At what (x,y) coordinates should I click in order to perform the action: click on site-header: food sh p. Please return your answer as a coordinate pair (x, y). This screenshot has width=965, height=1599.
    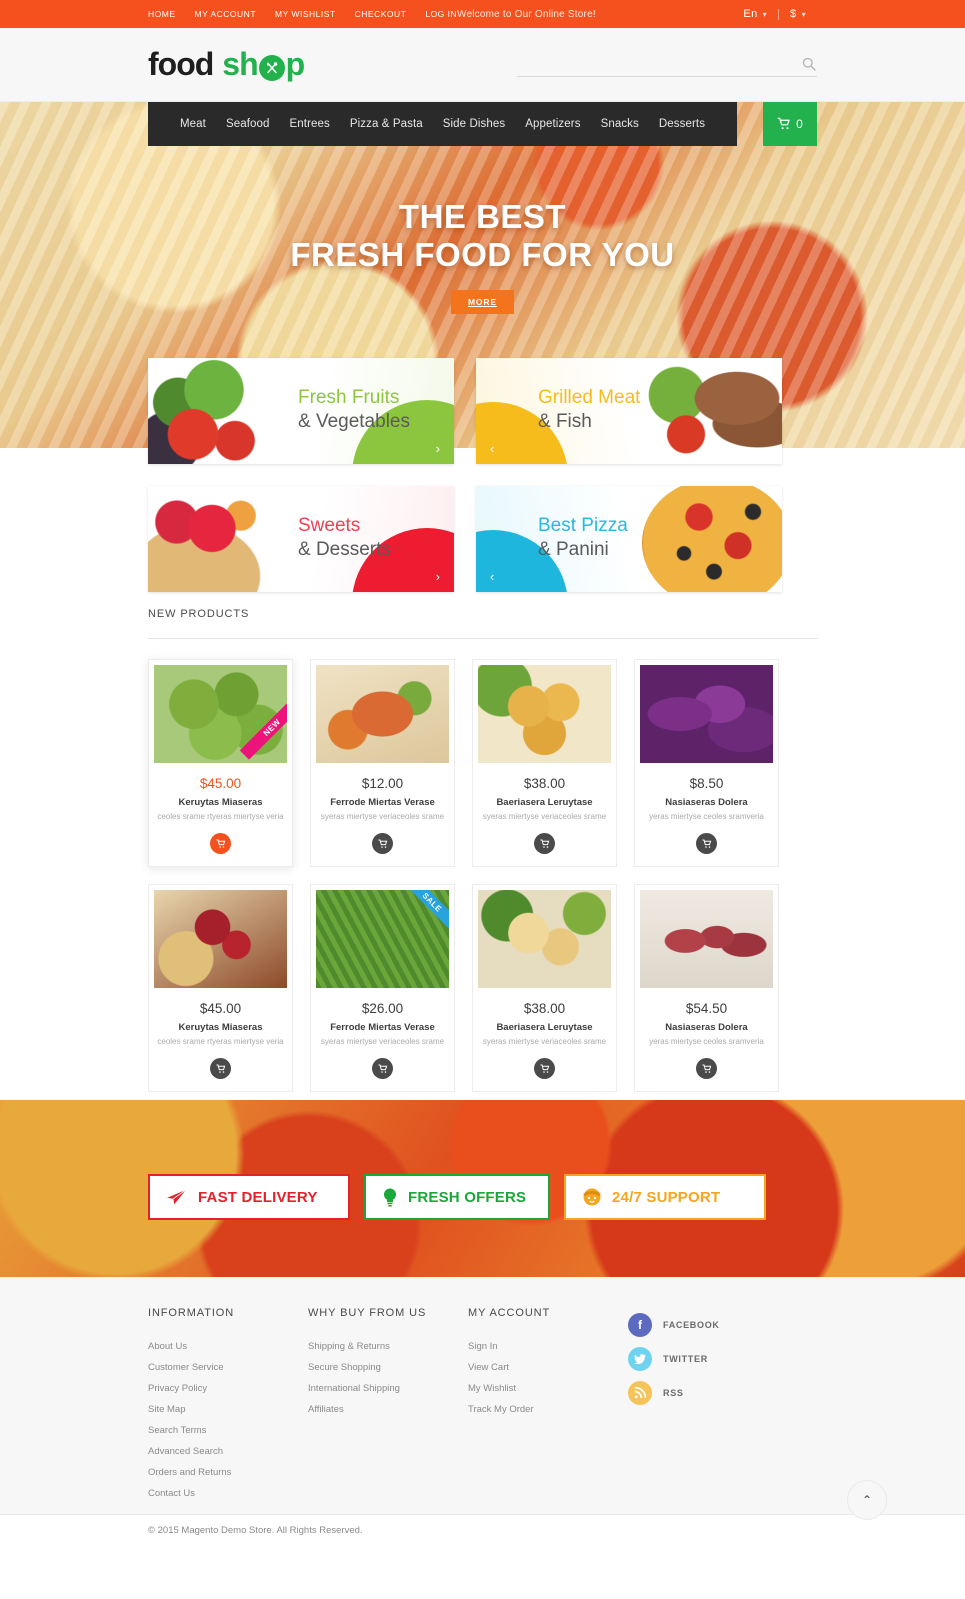
    Looking at the image, I should click on (482, 65).